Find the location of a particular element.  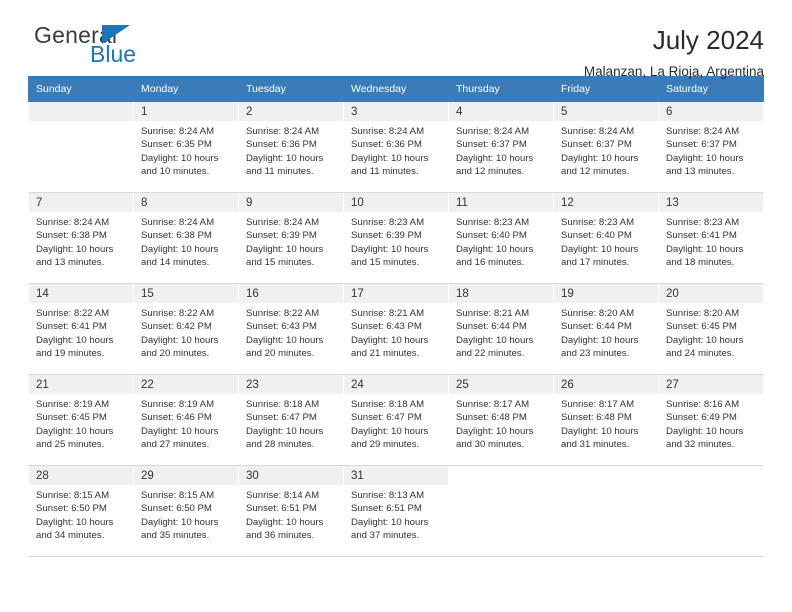

day-cell-empty is located at coordinates (711, 511).